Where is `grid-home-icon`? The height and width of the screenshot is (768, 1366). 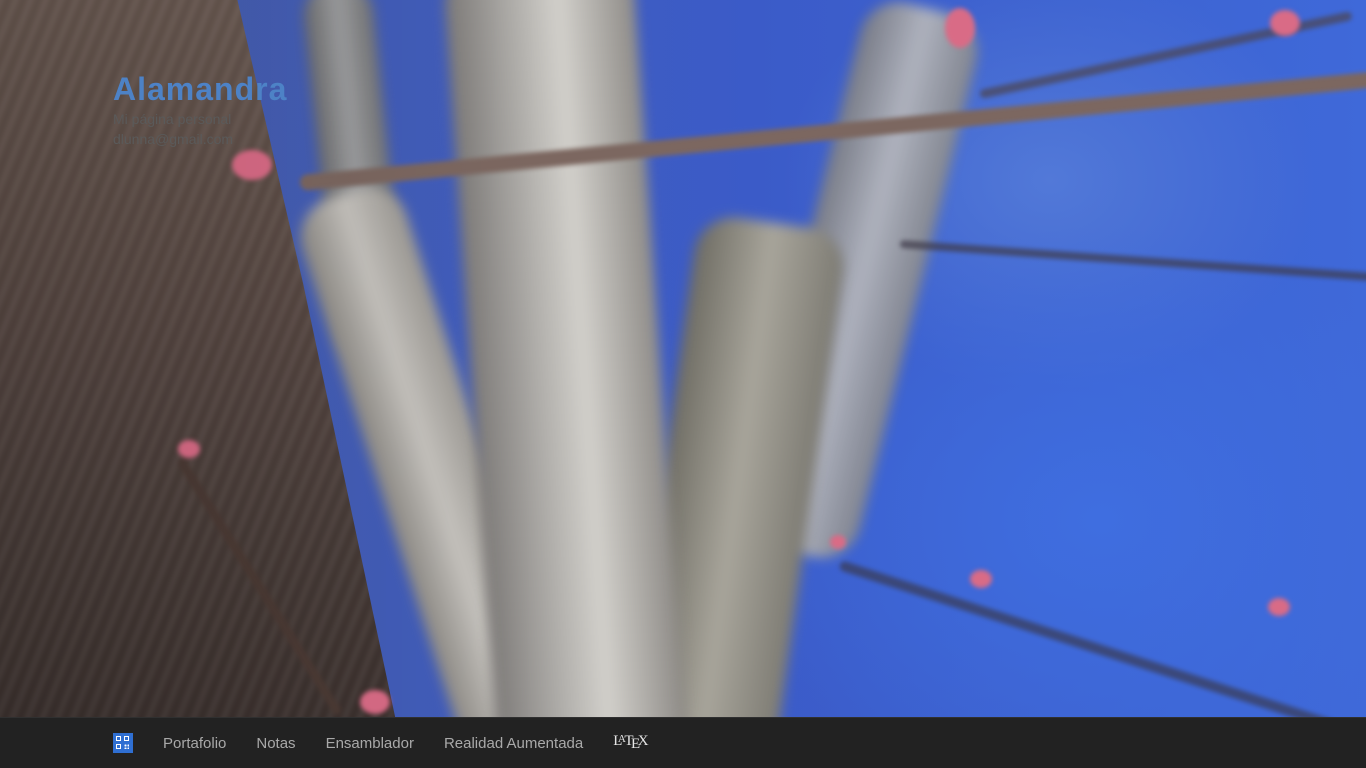
grid-home-icon is located at coordinates (123, 743).